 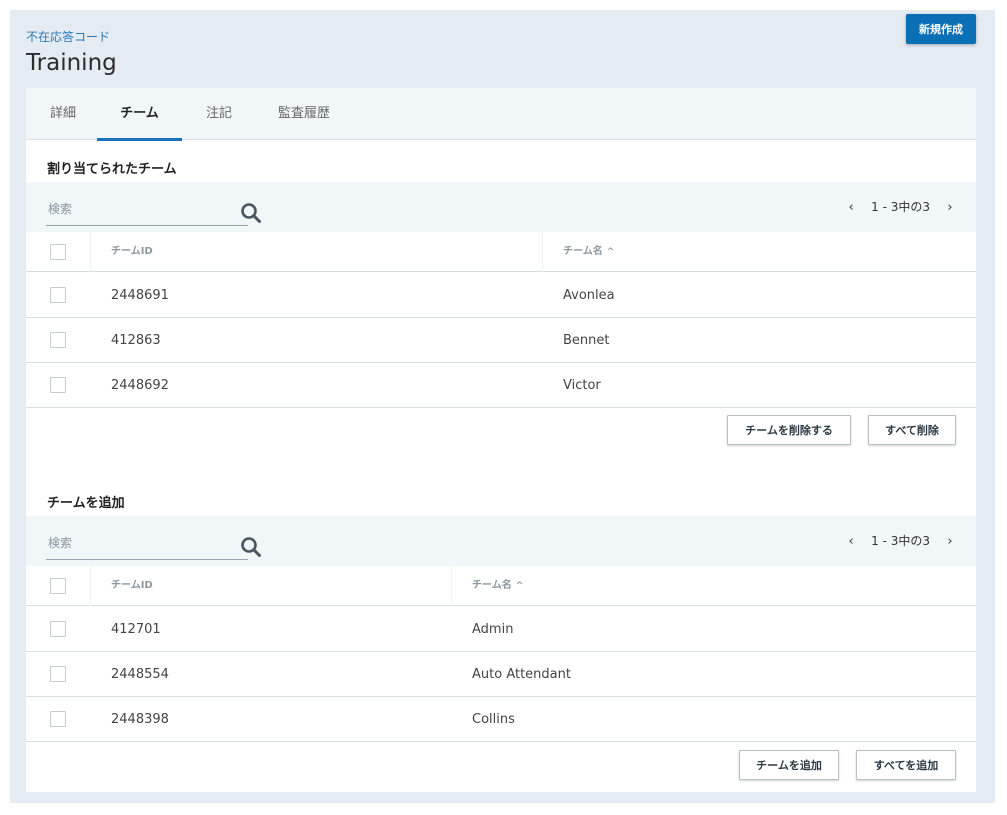 I want to click on available-toolbar: ‹ 1 - 3中の3 ›, so click(x=501, y=541).